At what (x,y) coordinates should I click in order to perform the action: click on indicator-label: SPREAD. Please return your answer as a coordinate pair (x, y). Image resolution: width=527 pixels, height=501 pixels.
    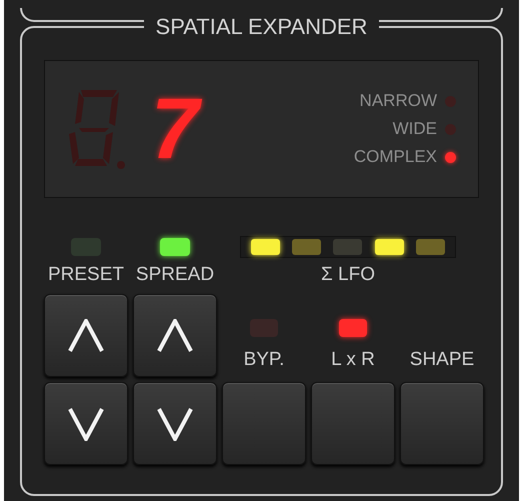
    Looking at the image, I should click on (175, 275).